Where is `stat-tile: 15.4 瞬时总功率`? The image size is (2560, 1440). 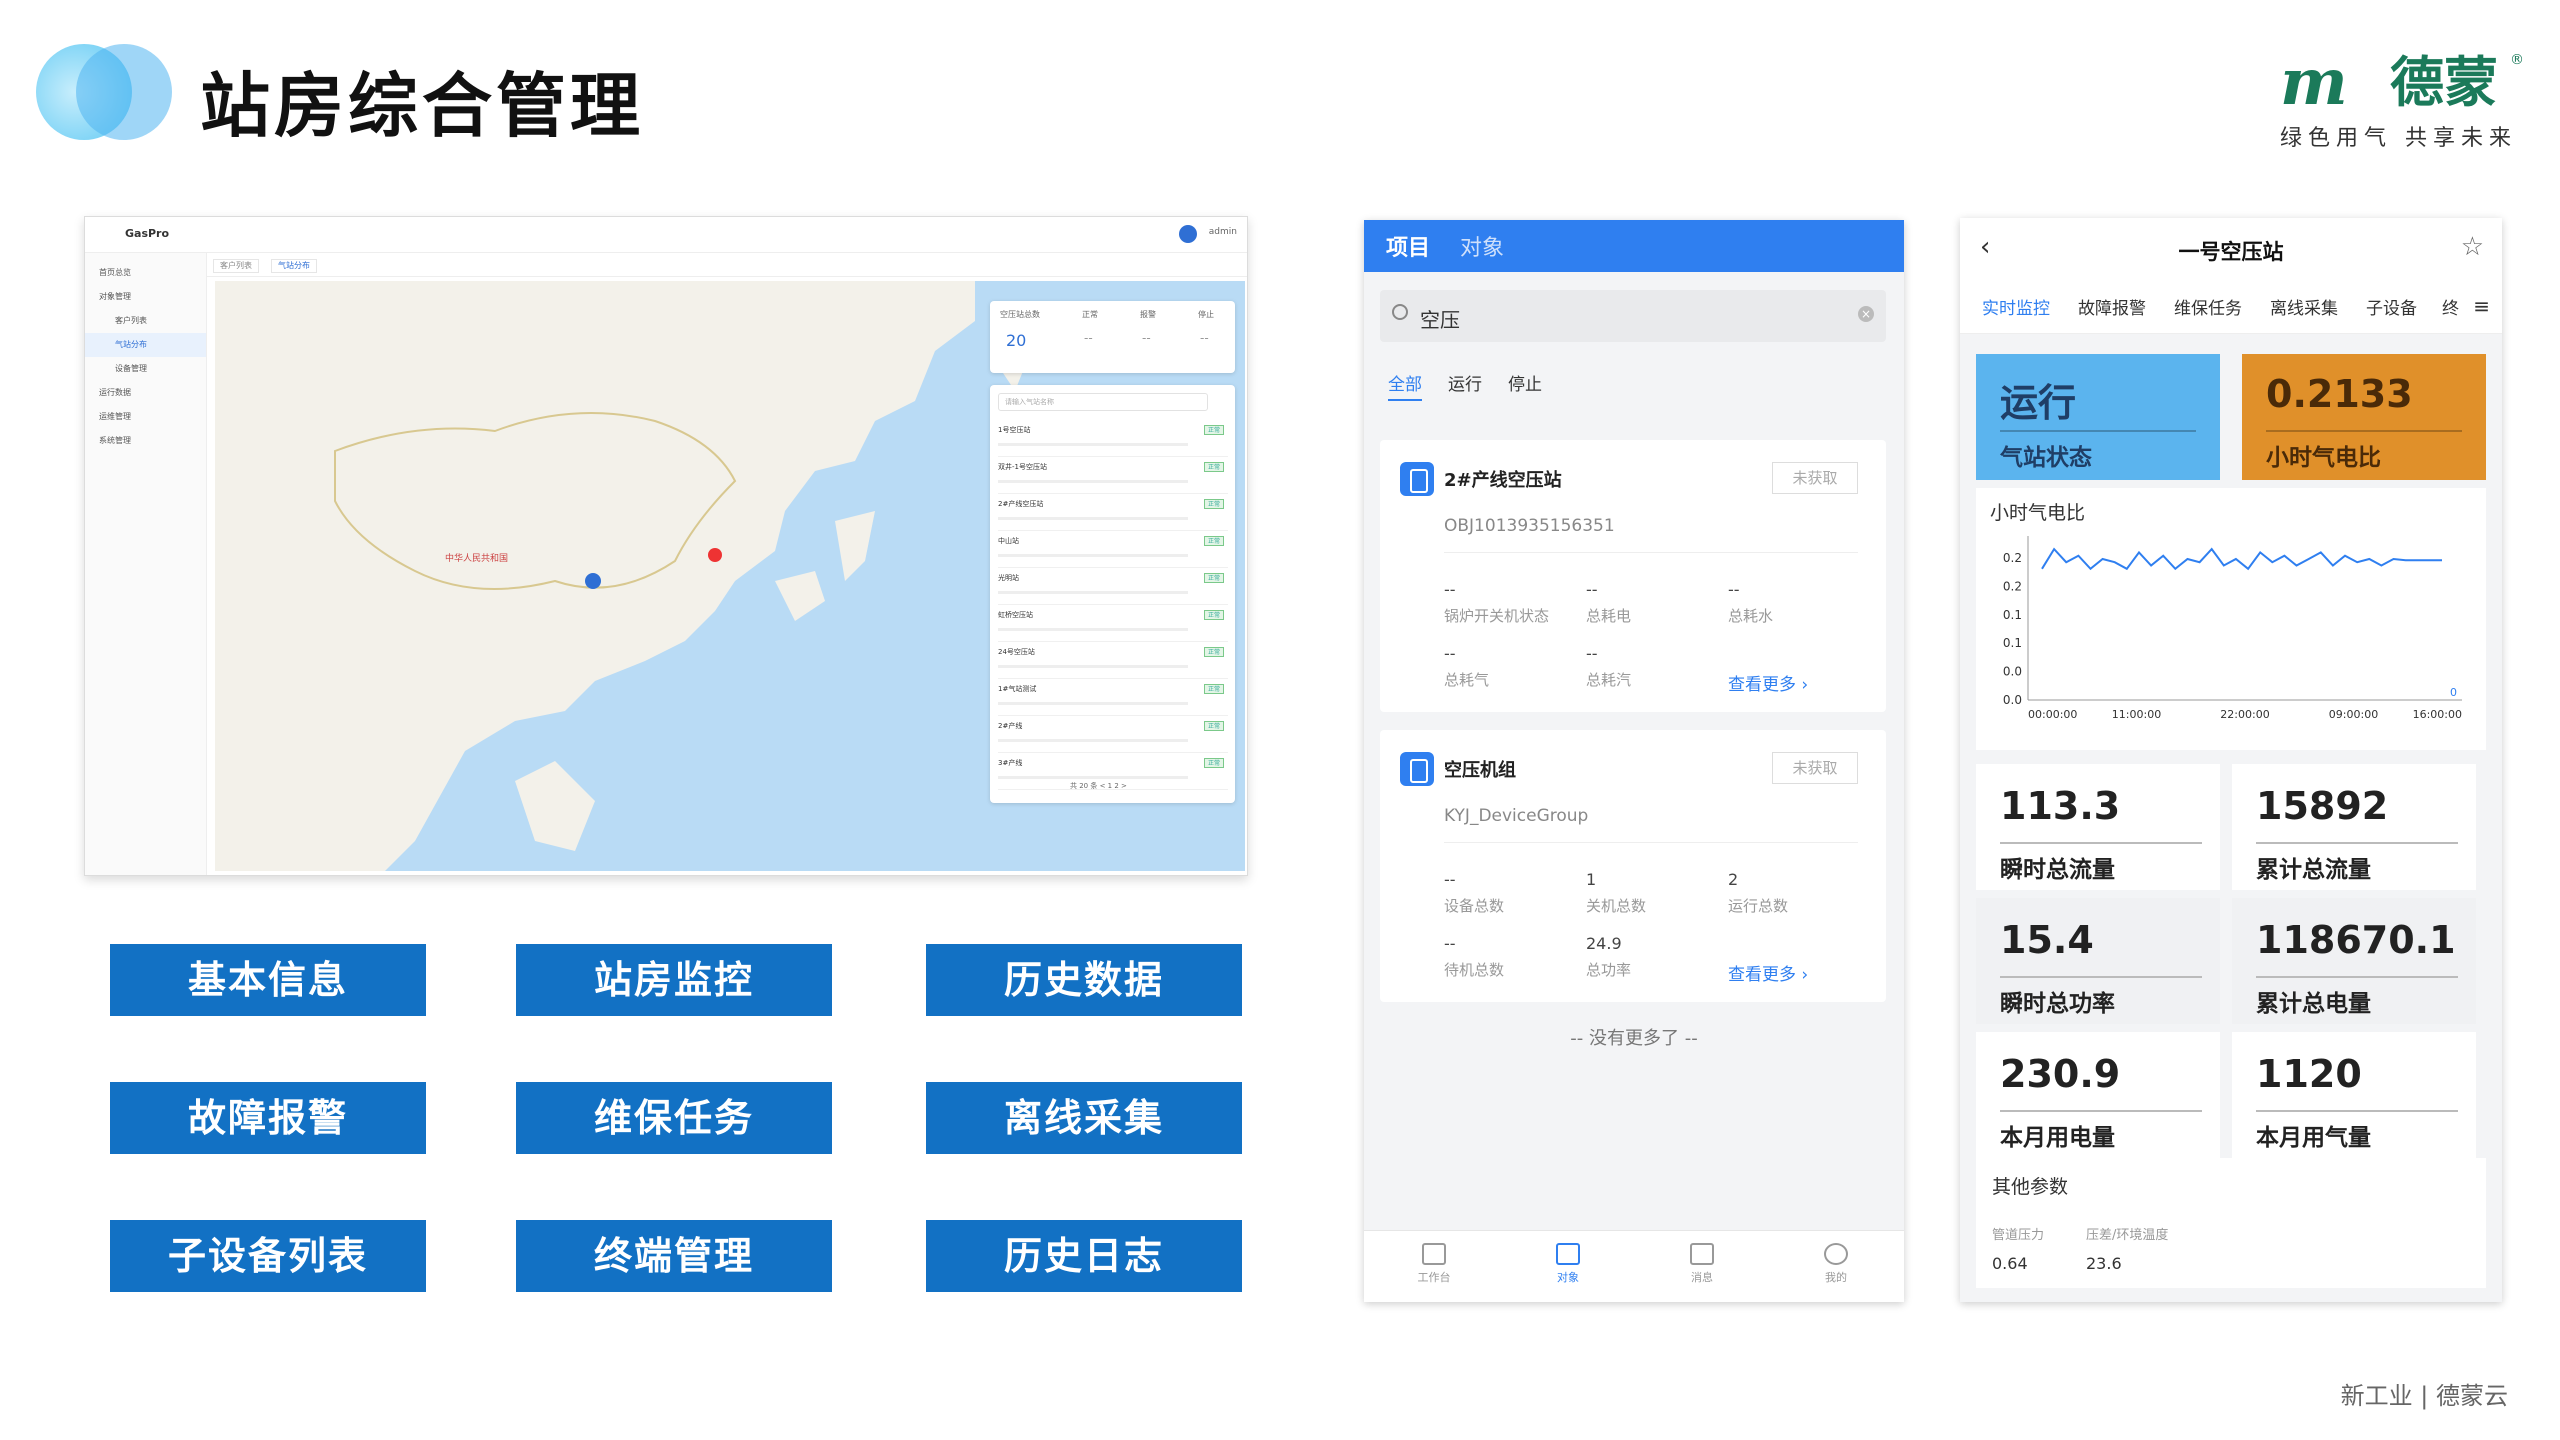 stat-tile: 15.4 瞬时总功率 is located at coordinates (2098, 961).